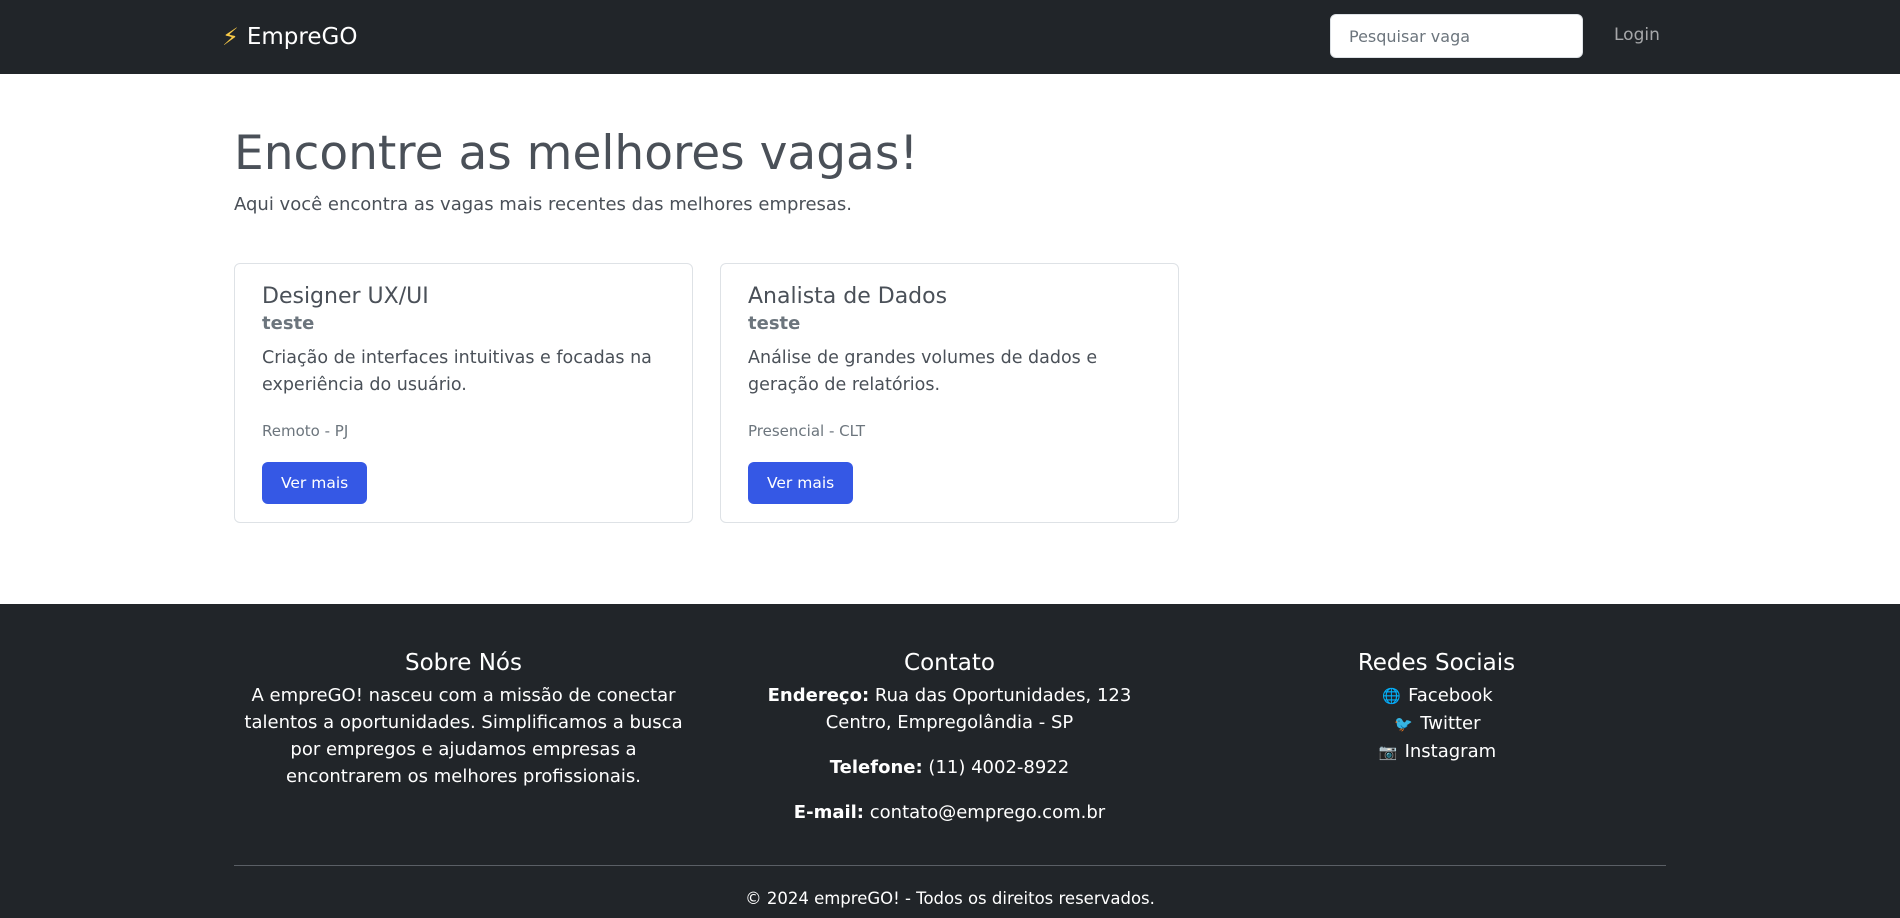 The height and width of the screenshot is (918, 1900). Describe the element at coordinates (818, 695) in the screenshot. I see `address-label: Endereço:` at that location.